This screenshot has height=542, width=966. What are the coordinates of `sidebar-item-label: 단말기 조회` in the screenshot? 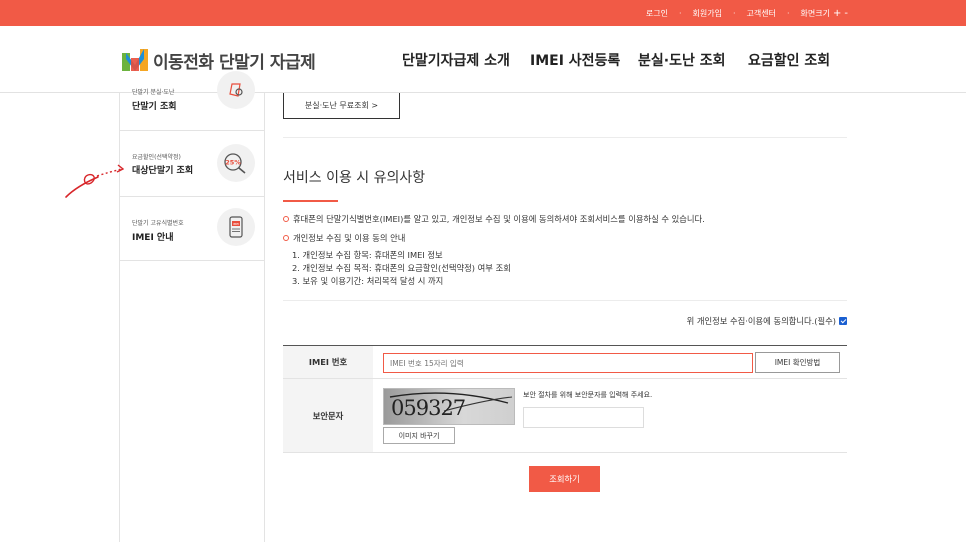 It's located at (154, 107).